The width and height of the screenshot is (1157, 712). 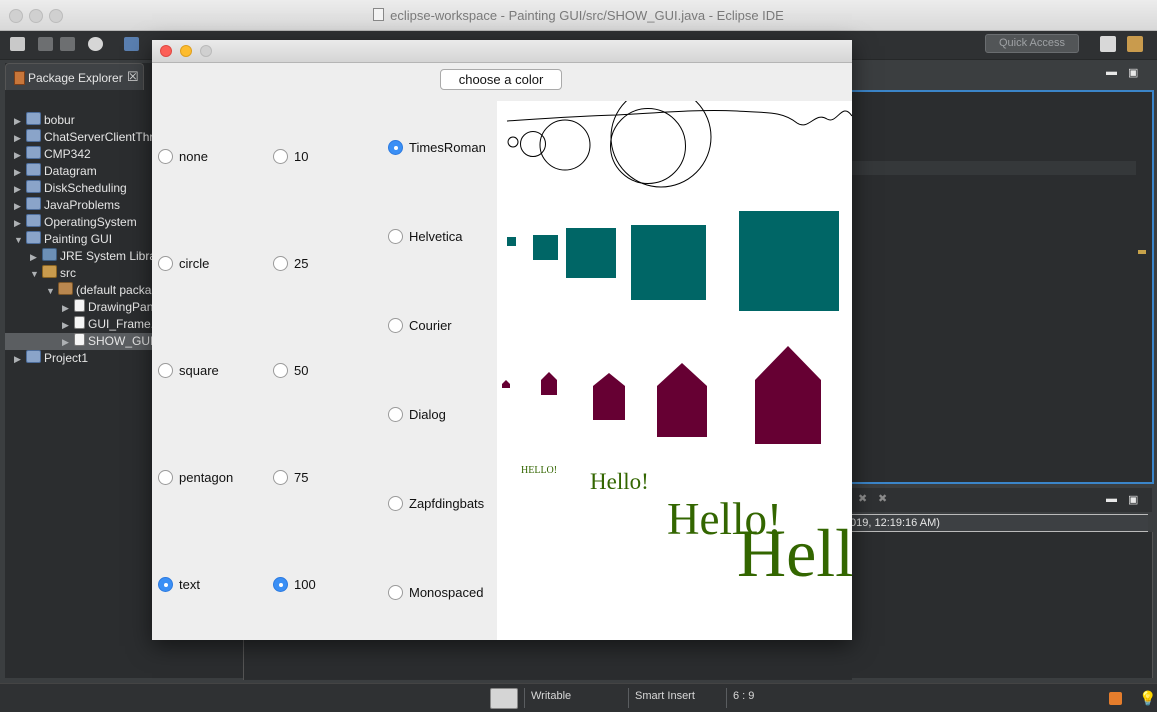 What do you see at coordinates (862, 498) in the screenshot?
I see `terminate-icon: ✖` at bounding box center [862, 498].